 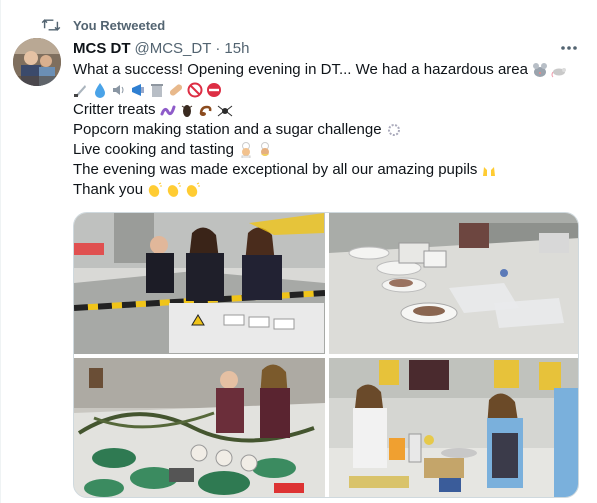 What do you see at coordinates (173, 48) in the screenshot?
I see `author-handle: @MCS_DT` at bounding box center [173, 48].